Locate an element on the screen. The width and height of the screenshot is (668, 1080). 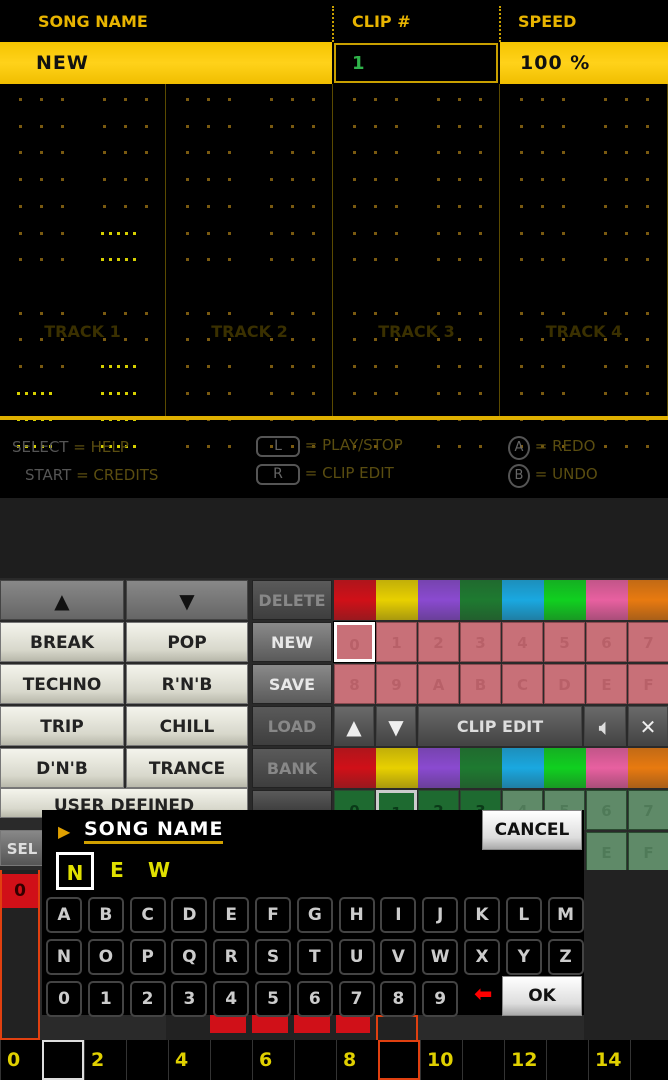
timeline-step: 10 is located at coordinates (441, 1060).